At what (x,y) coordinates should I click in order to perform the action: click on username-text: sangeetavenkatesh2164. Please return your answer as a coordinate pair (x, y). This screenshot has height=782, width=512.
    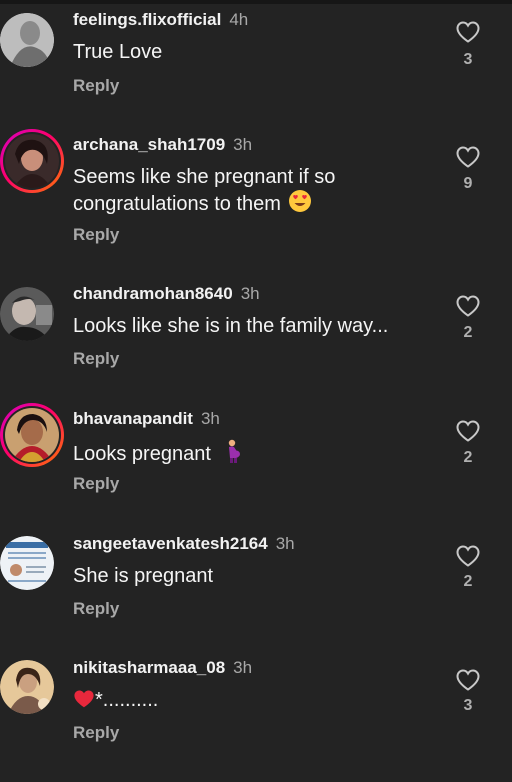
    Looking at the image, I should click on (170, 543).